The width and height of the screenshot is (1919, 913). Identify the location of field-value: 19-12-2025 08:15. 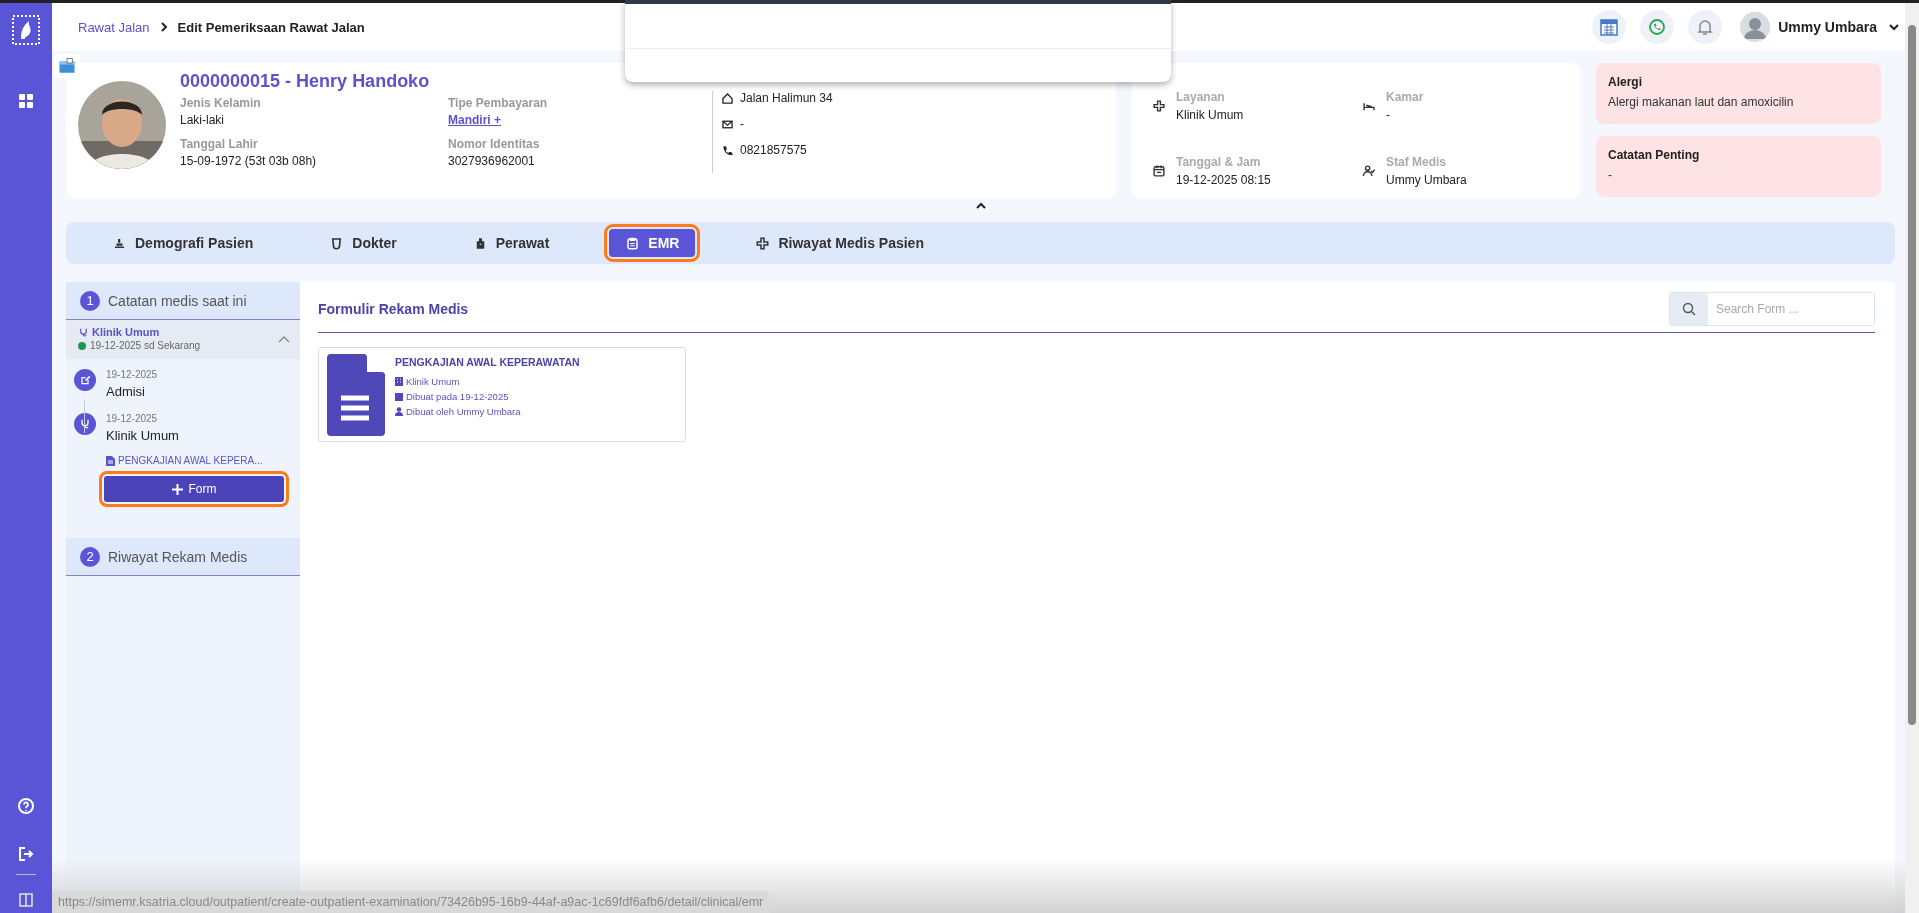
(1223, 180).